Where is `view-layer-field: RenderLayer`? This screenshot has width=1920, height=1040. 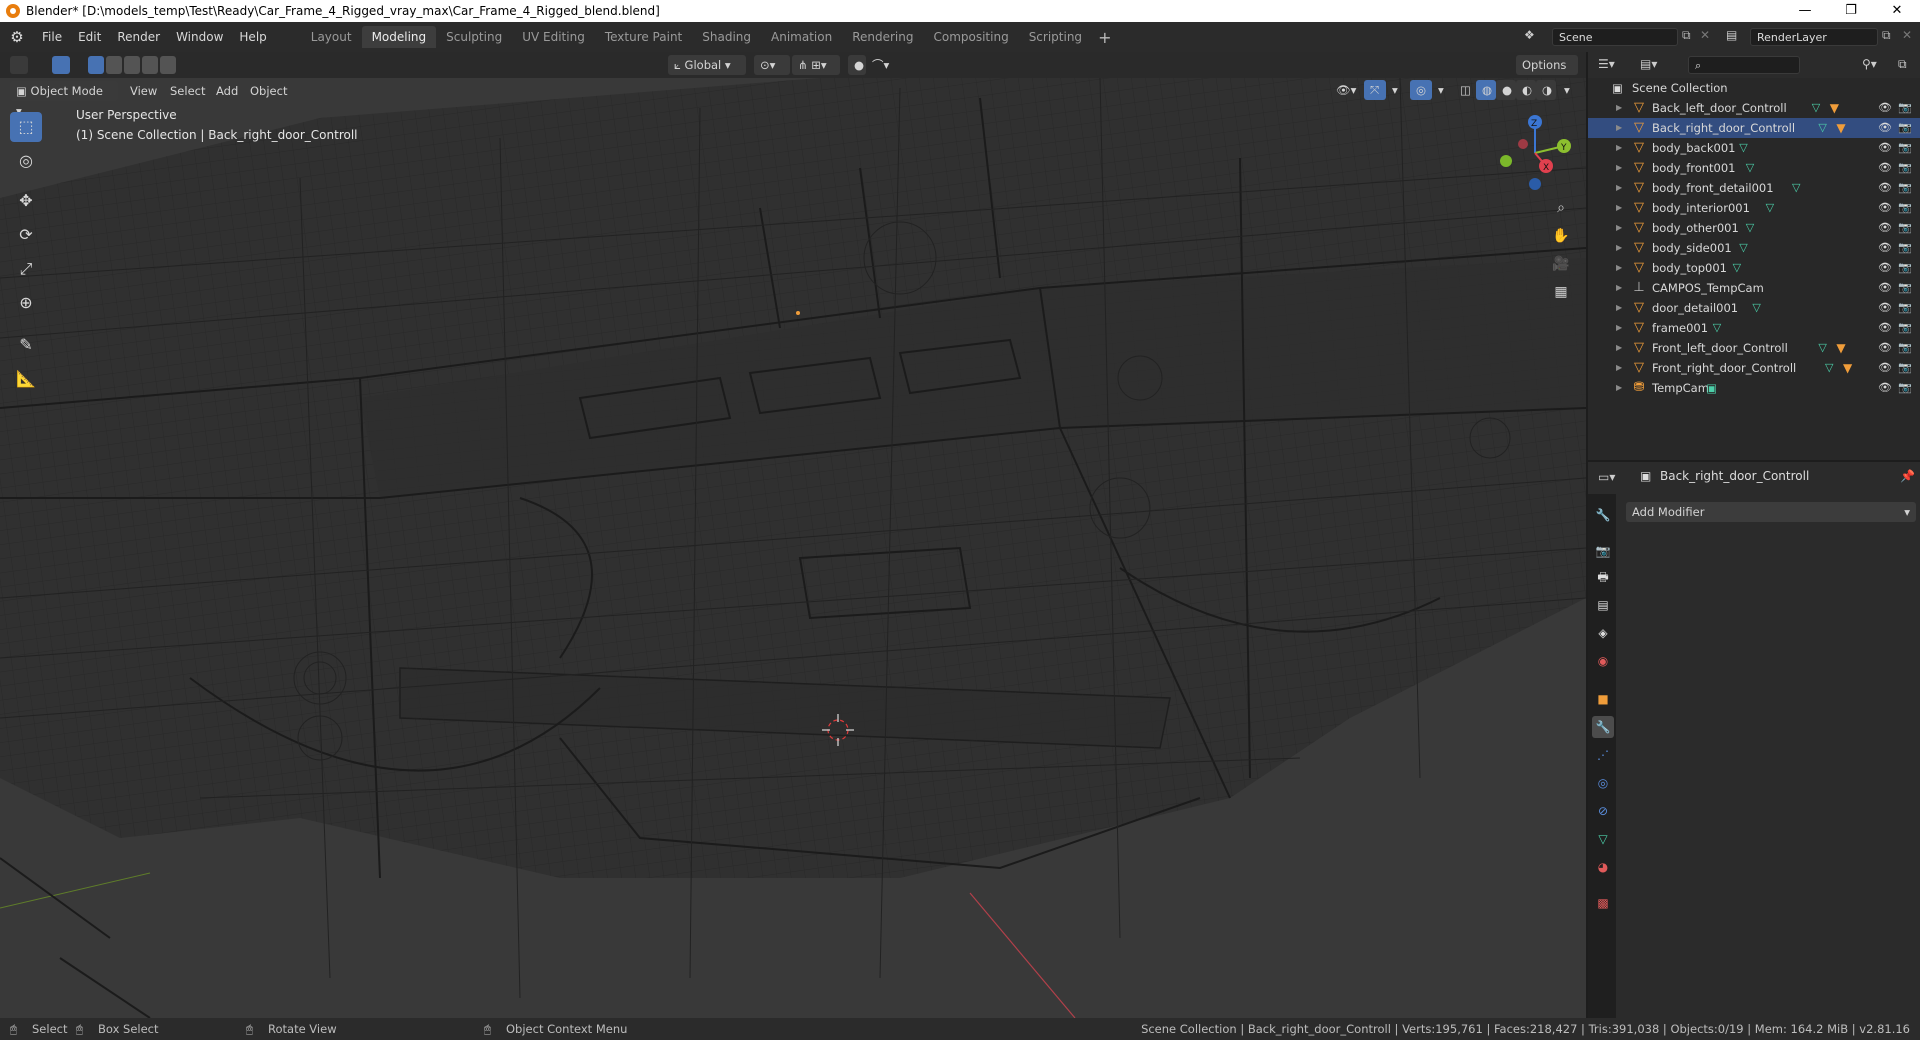 view-layer-field: RenderLayer is located at coordinates (1814, 37).